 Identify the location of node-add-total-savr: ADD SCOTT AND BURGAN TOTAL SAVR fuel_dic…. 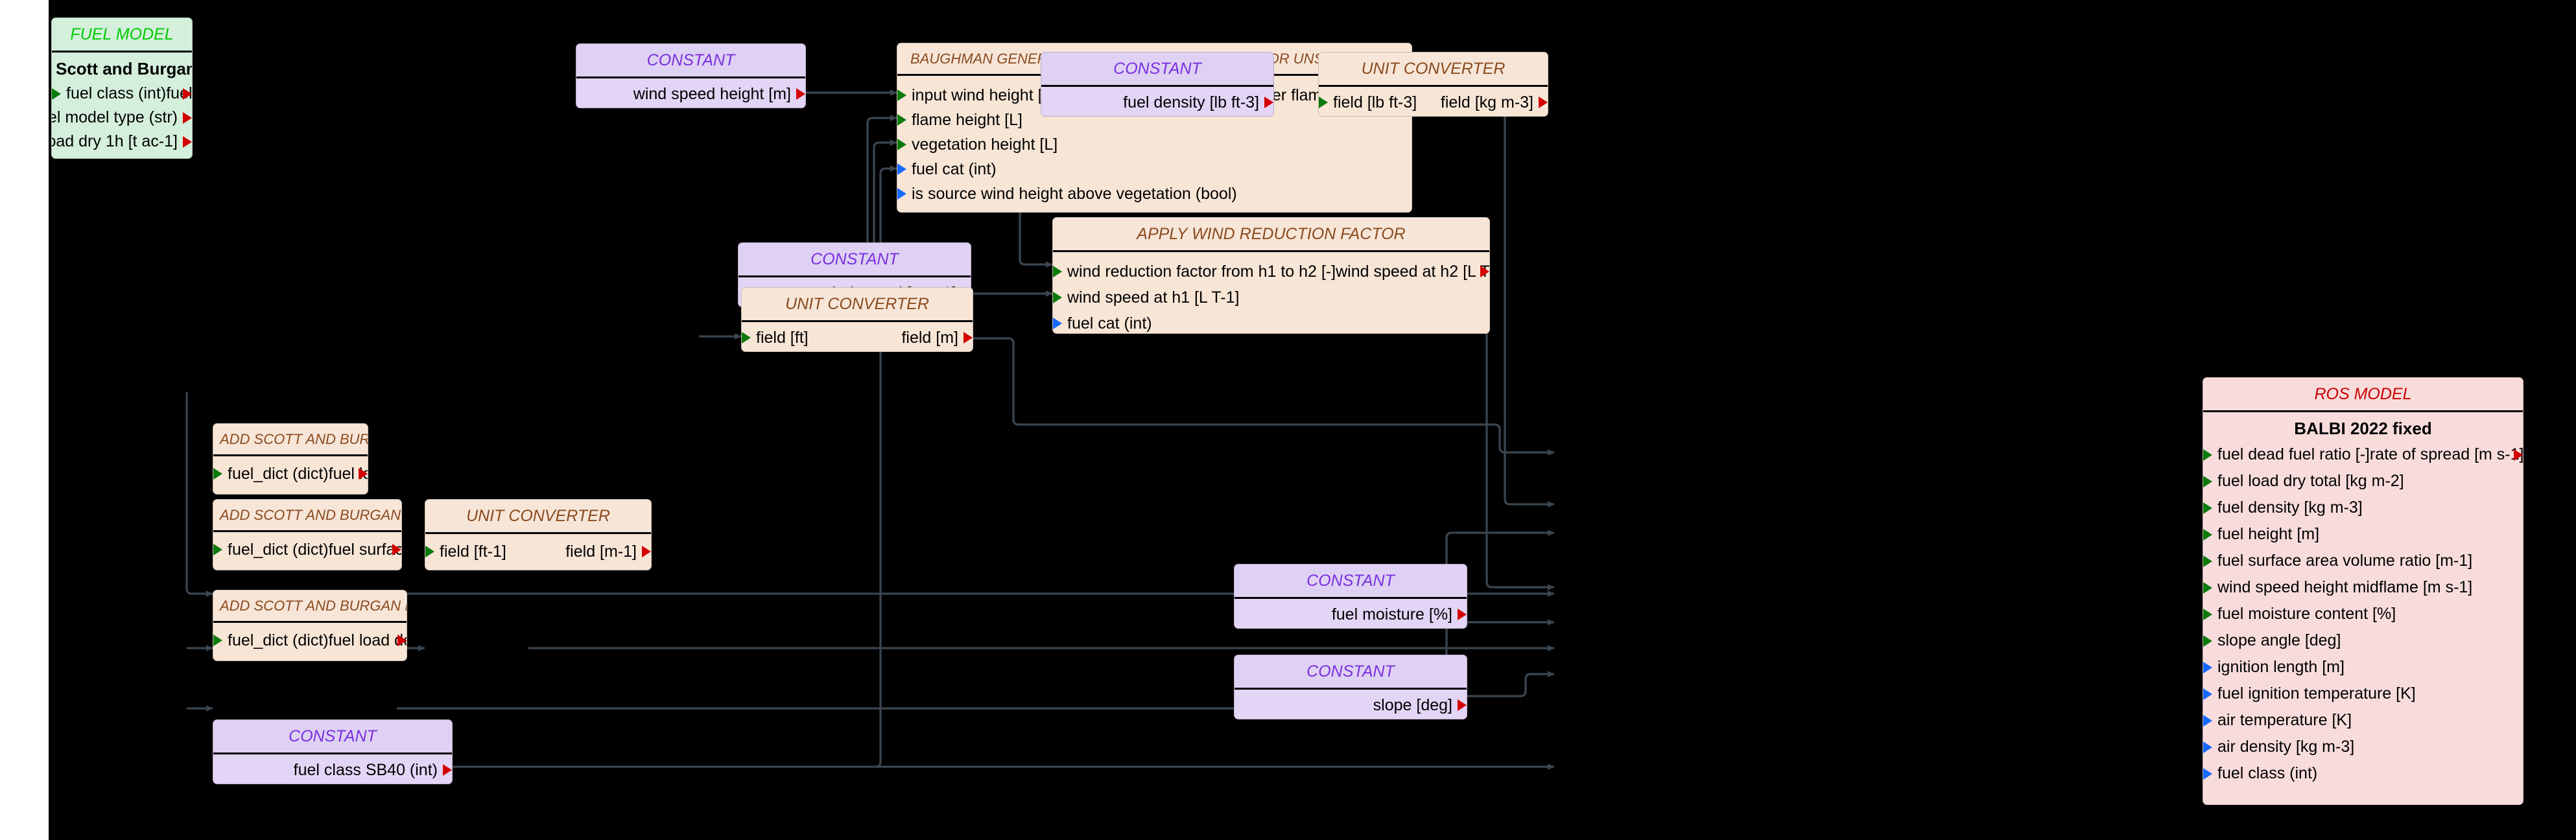
(307, 534).